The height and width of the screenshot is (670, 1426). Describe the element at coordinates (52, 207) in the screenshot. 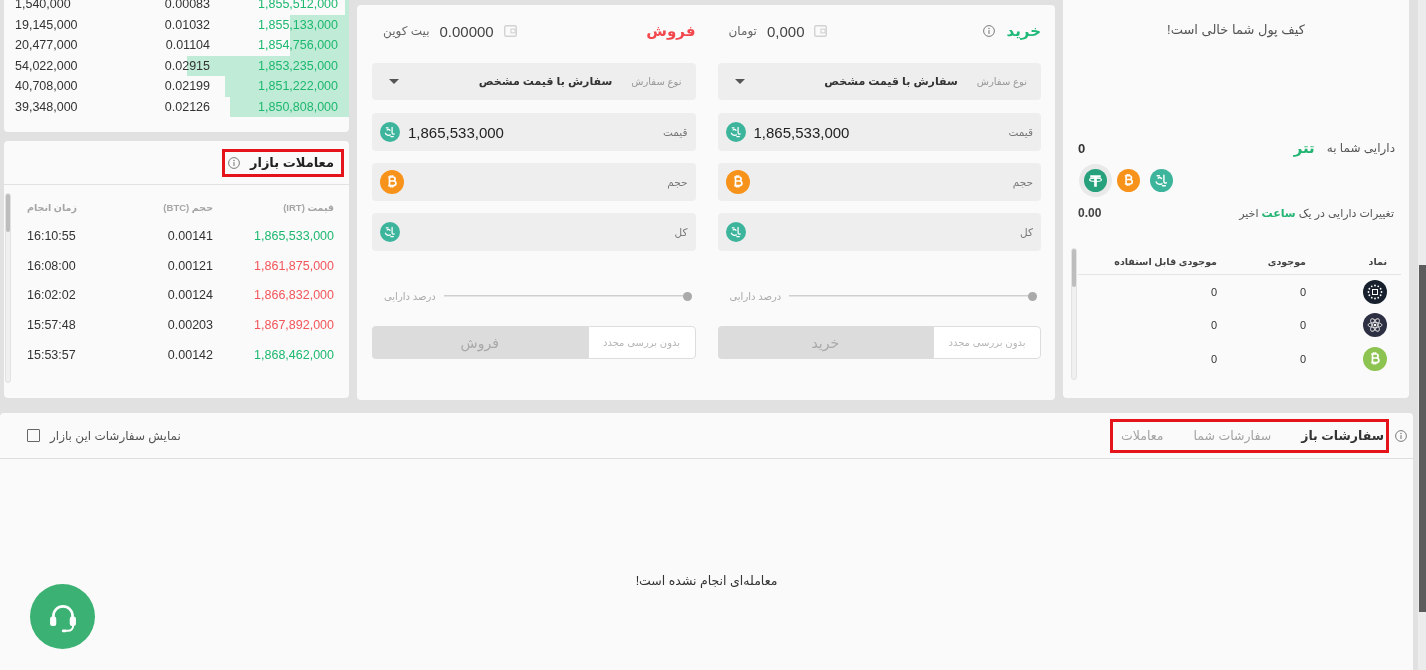

I see `column-header: زمان انجام` at that location.